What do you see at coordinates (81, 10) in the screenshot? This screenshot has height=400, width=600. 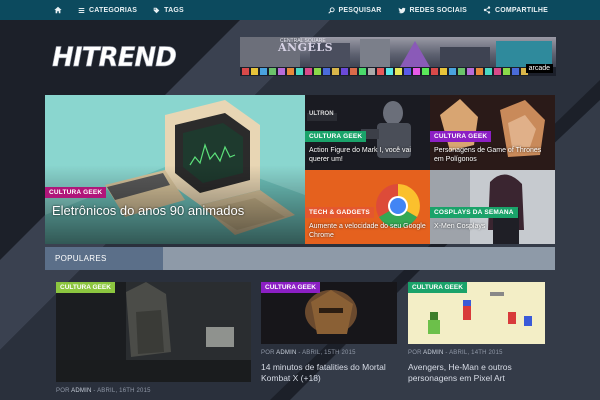 I see `menu-icon` at bounding box center [81, 10].